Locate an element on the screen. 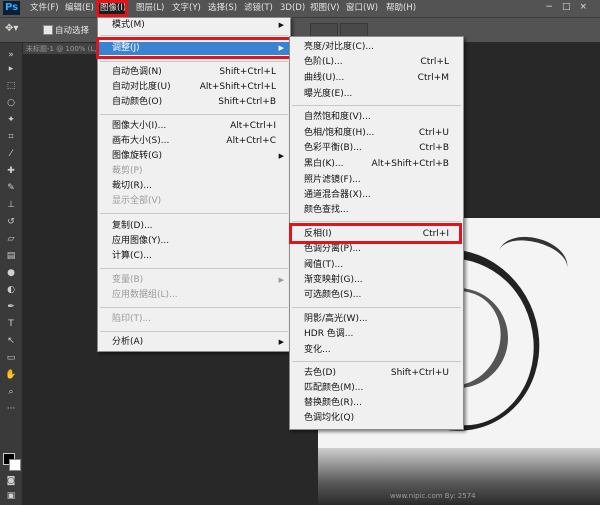  clone-stamp-tool-icon: ⊥ is located at coordinates (11, 205).